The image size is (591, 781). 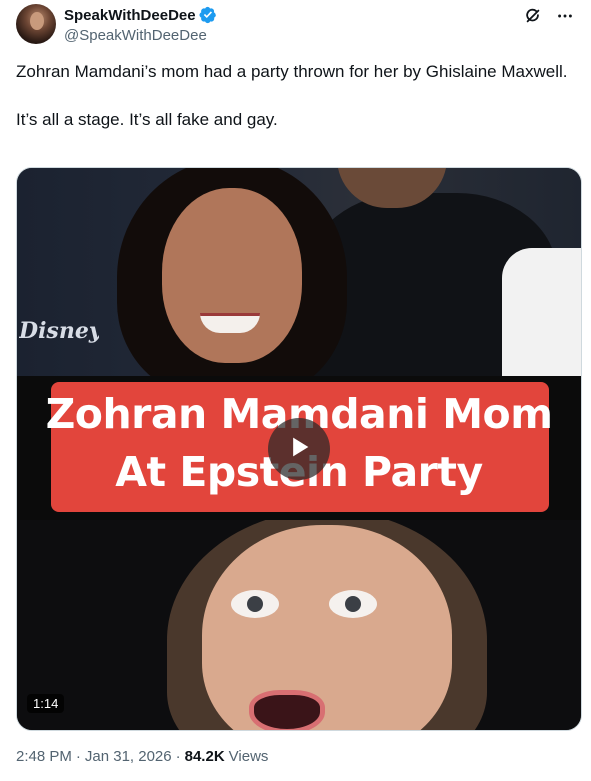 I want to click on svg-text: Disney, so click(x=59, y=331).